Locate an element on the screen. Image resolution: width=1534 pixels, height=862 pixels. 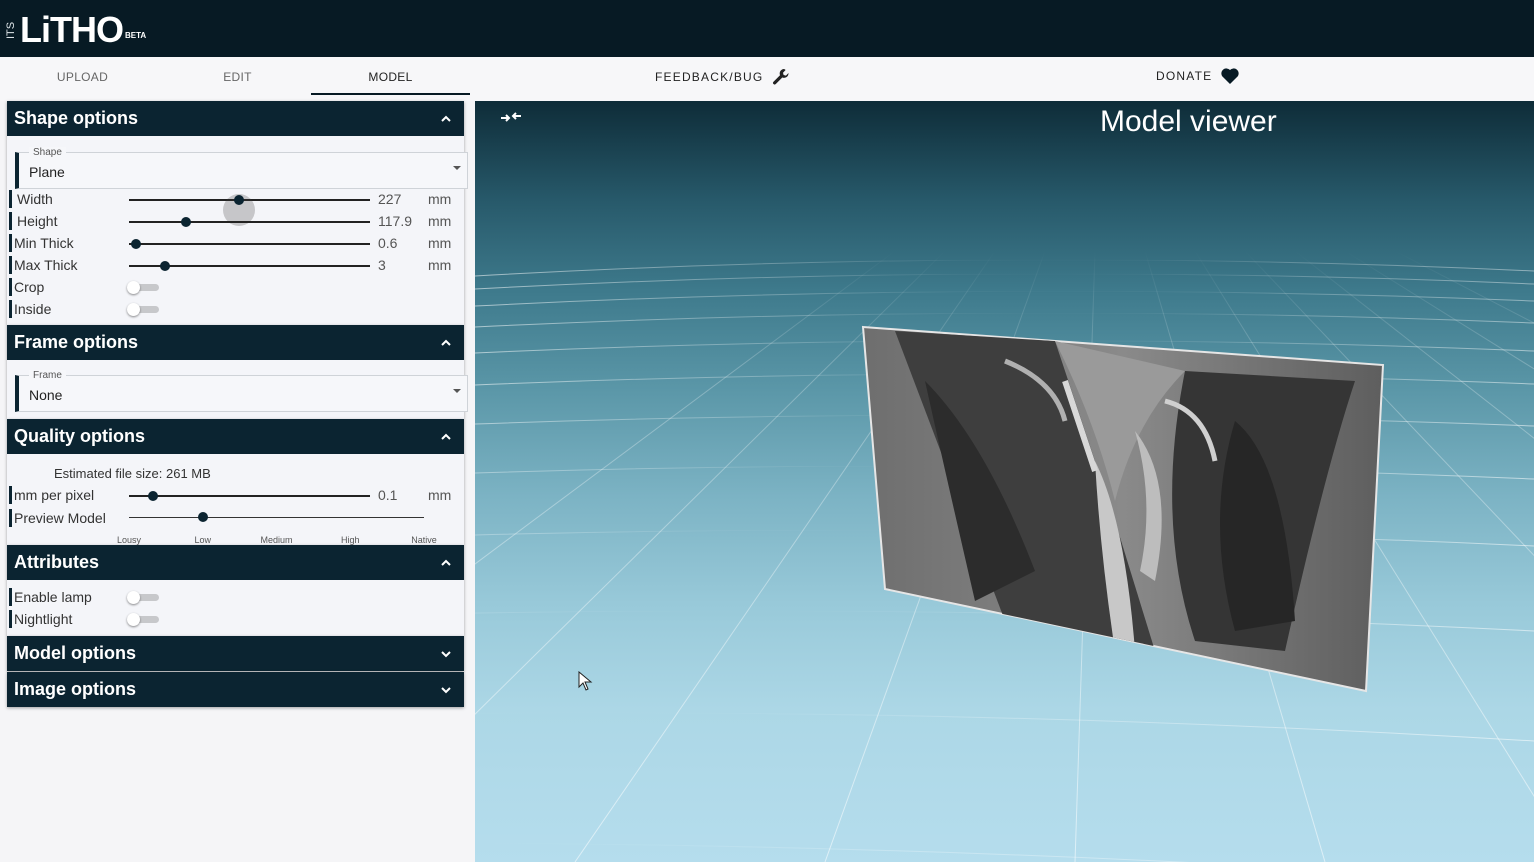
preview-model-tick-label: Native is located at coordinates (424, 540).